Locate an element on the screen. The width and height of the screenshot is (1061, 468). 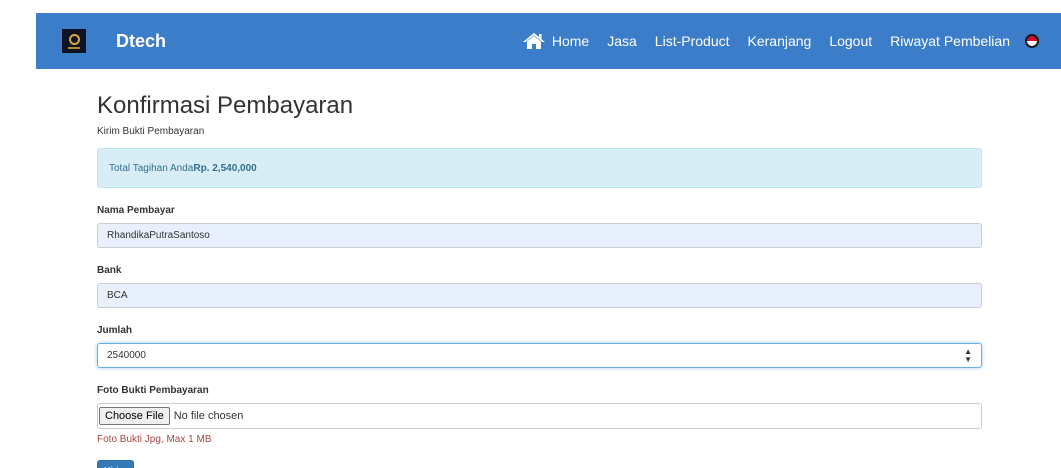
form-group-nama: Nama Pembayar RhandikaPutraSantoso is located at coordinates (539, 226).